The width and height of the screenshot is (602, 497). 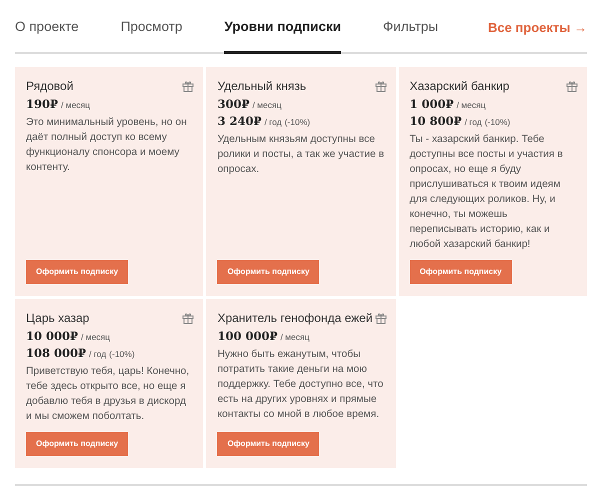 What do you see at coordinates (151, 27) in the screenshot?
I see `nav-tab: Просмотр` at bounding box center [151, 27].